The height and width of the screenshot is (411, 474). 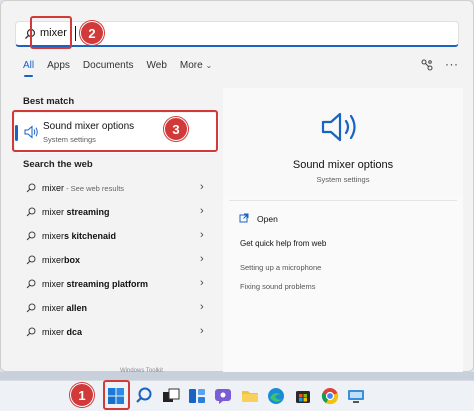 What do you see at coordinates (191, 65) in the screenshot?
I see `tab-more-label: More` at bounding box center [191, 65].